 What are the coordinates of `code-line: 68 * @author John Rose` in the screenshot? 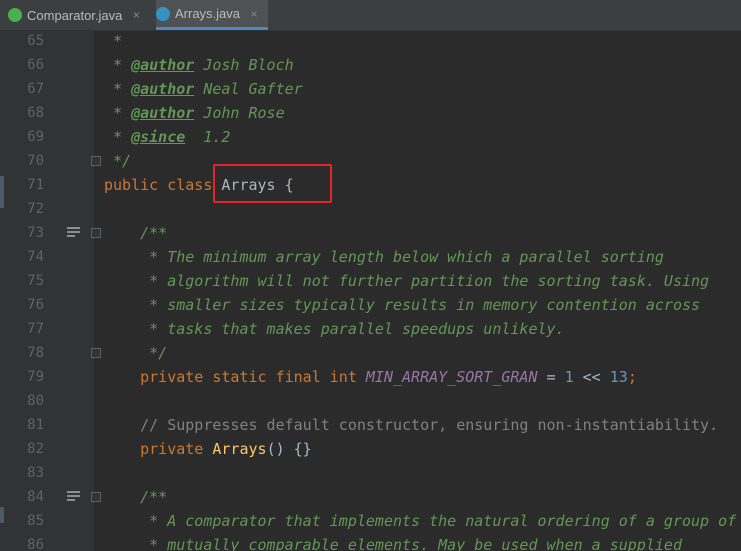 It's located at (370, 113).